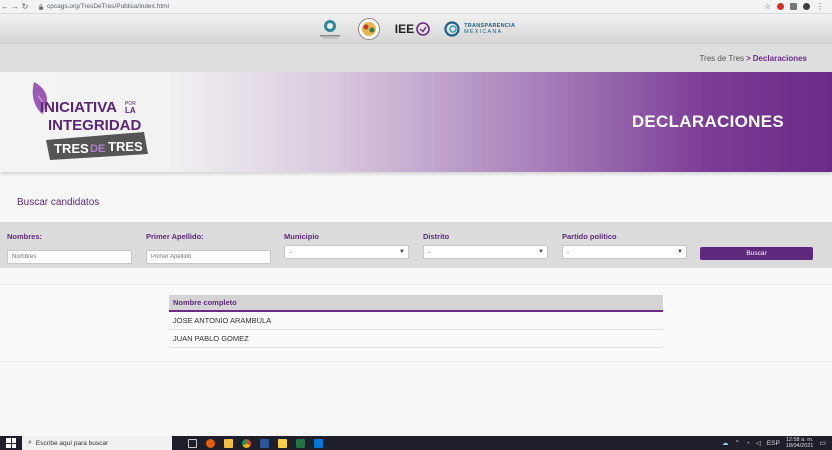 This screenshot has width=832, height=450. I want to click on table-row: JUAN PABLO GOMEZ, so click(416, 338).